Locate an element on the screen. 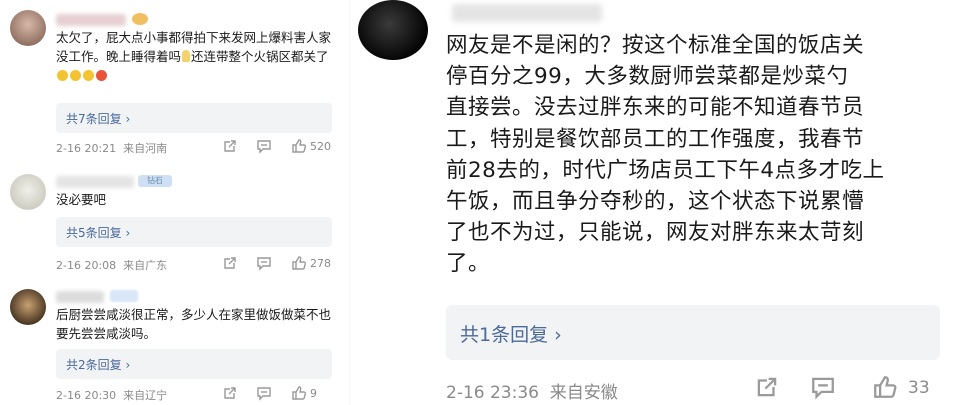 Image resolution: width=960 pixels, height=405 pixels. like-count: 520 is located at coordinates (320, 146).